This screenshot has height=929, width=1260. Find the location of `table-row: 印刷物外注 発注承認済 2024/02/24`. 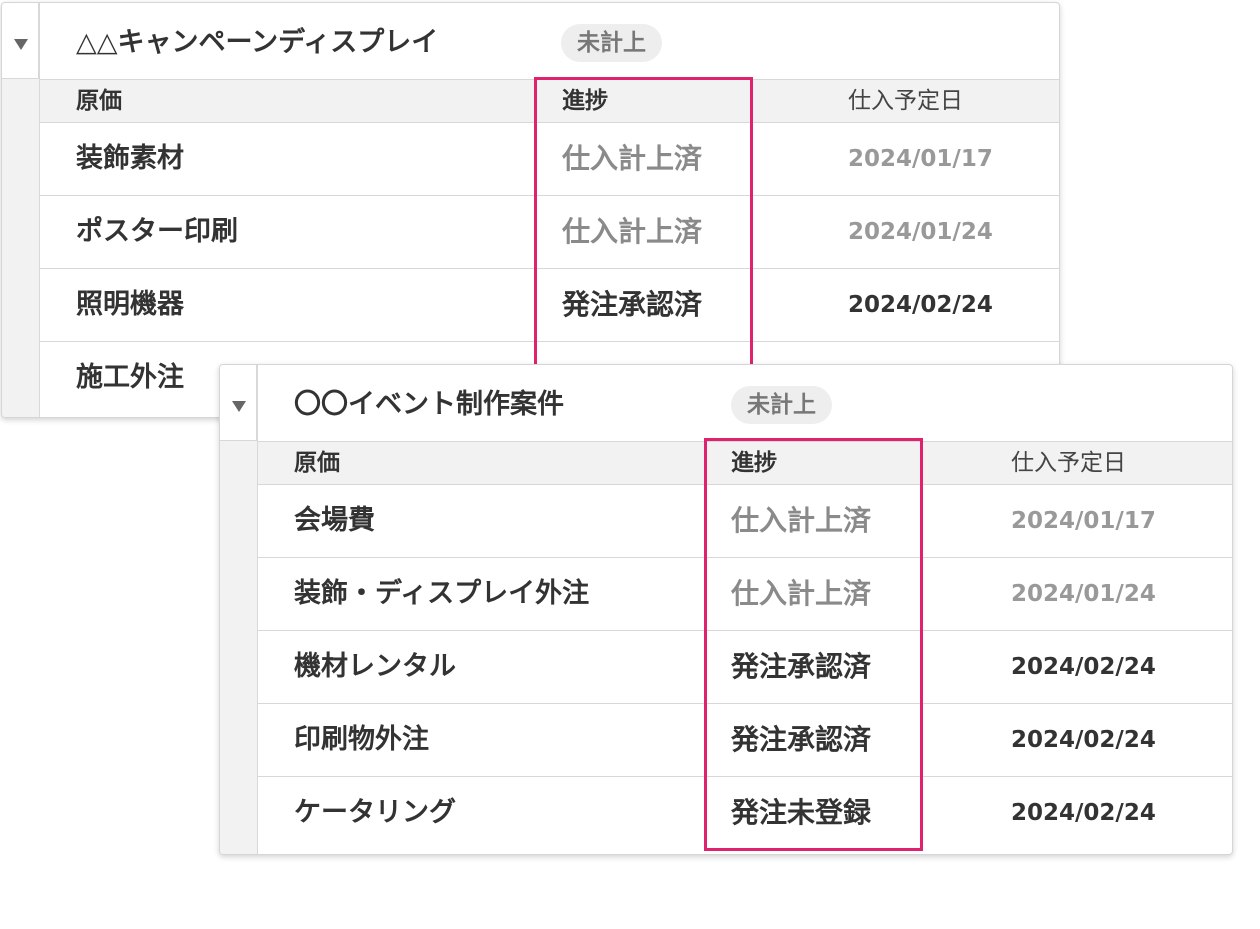

table-row: 印刷物外注 発注承認済 2024/02/24 is located at coordinates (745, 740).